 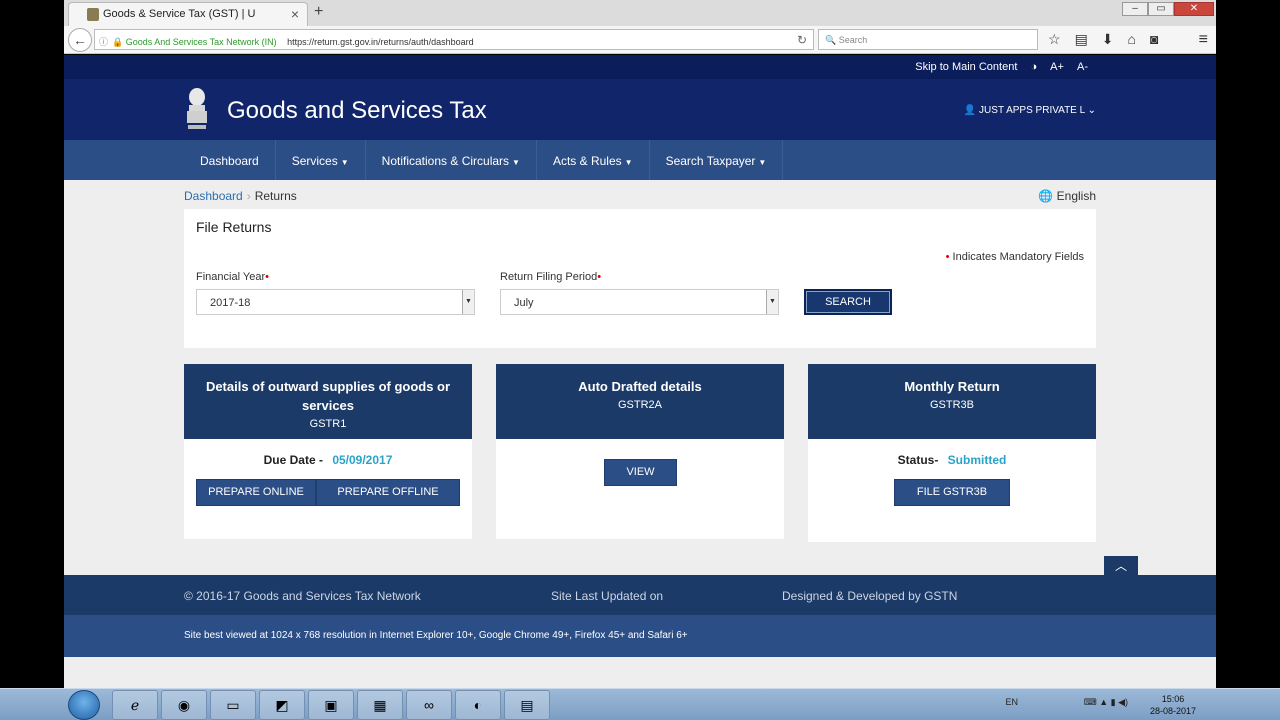 What do you see at coordinates (639, 302) in the screenshot?
I see `return-period-select: July ▼` at bounding box center [639, 302].